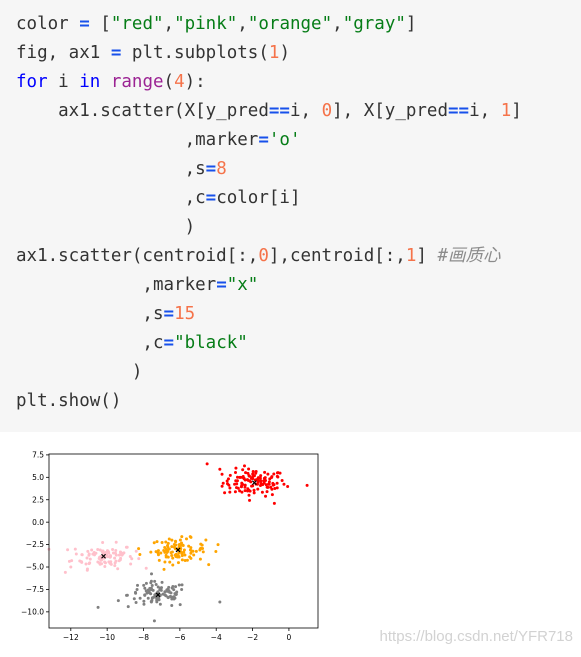 This screenshot has height=657, width=581. What do you see at coordinates (506, 111) in the screenshot?
I see `code-token: 1` at bounding box center [506, 111].